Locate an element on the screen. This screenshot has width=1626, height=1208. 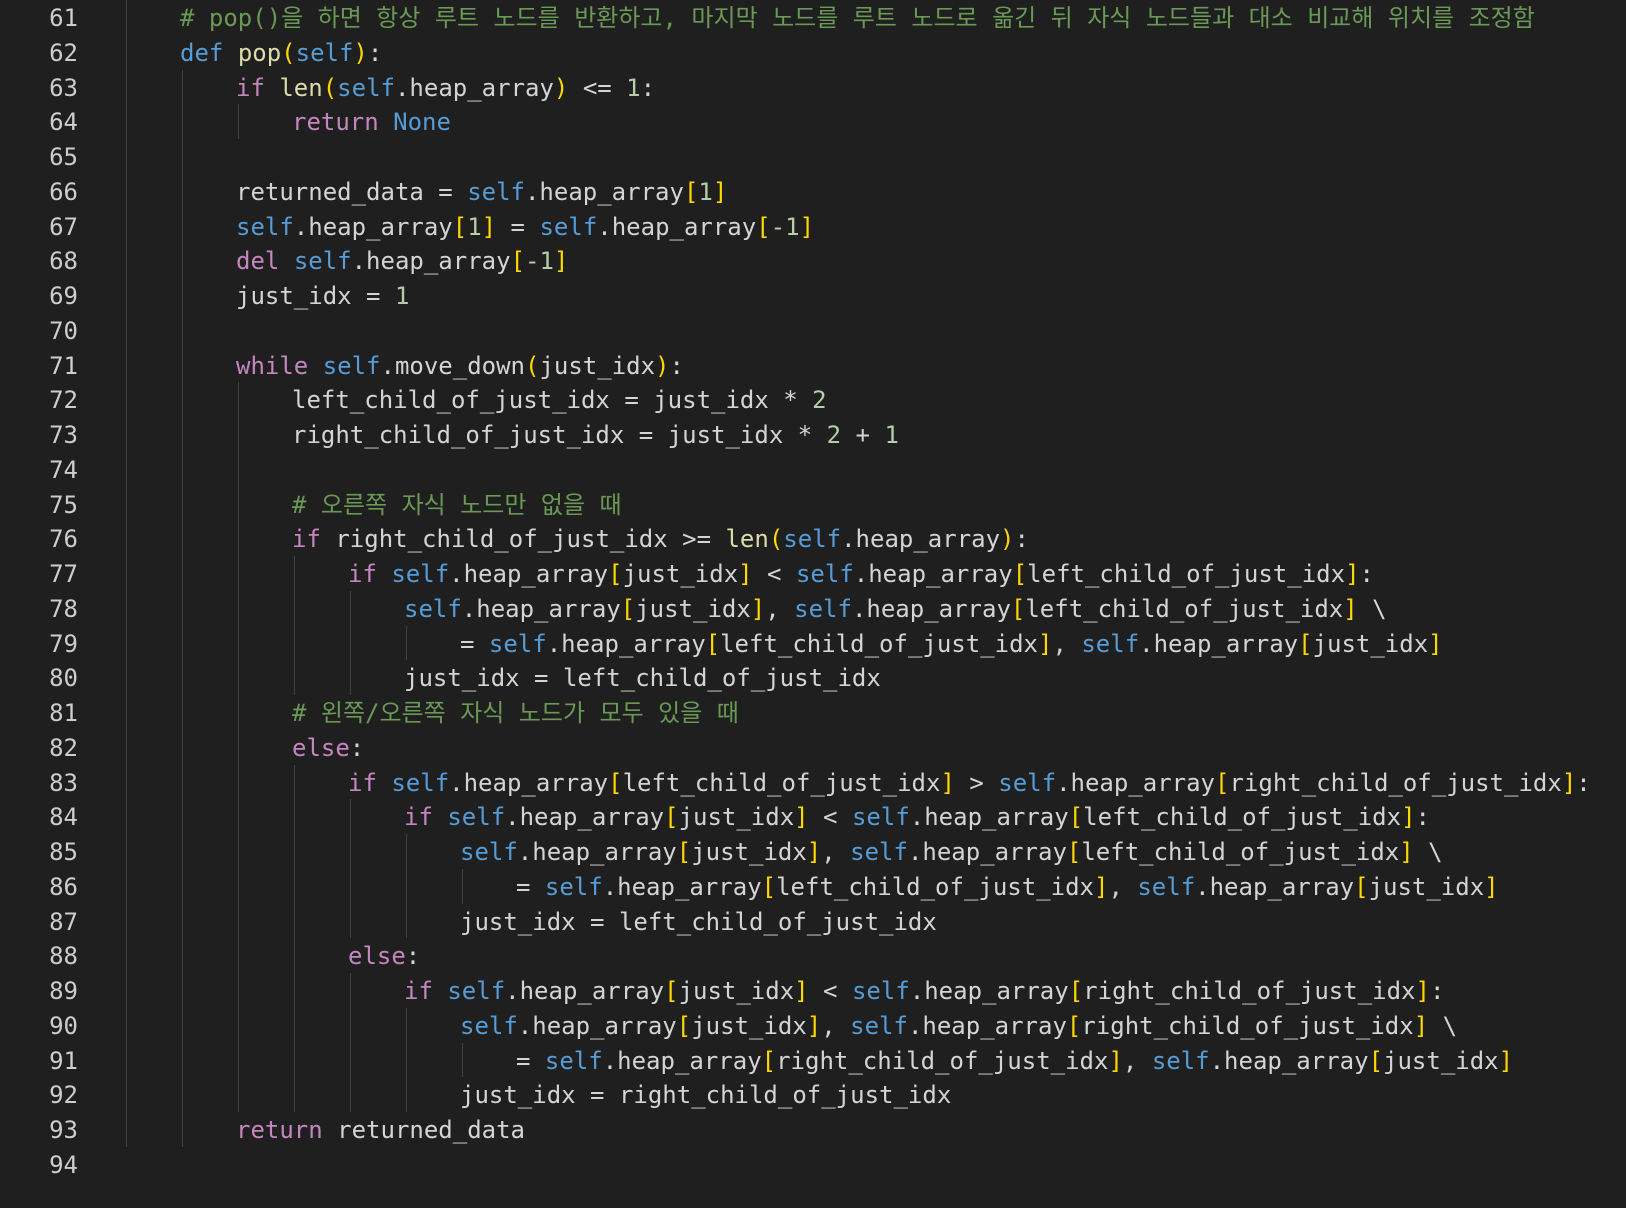
code-token: # 오른쪽 자식 노드만 없을 때 is located at coordinates (457, 504).